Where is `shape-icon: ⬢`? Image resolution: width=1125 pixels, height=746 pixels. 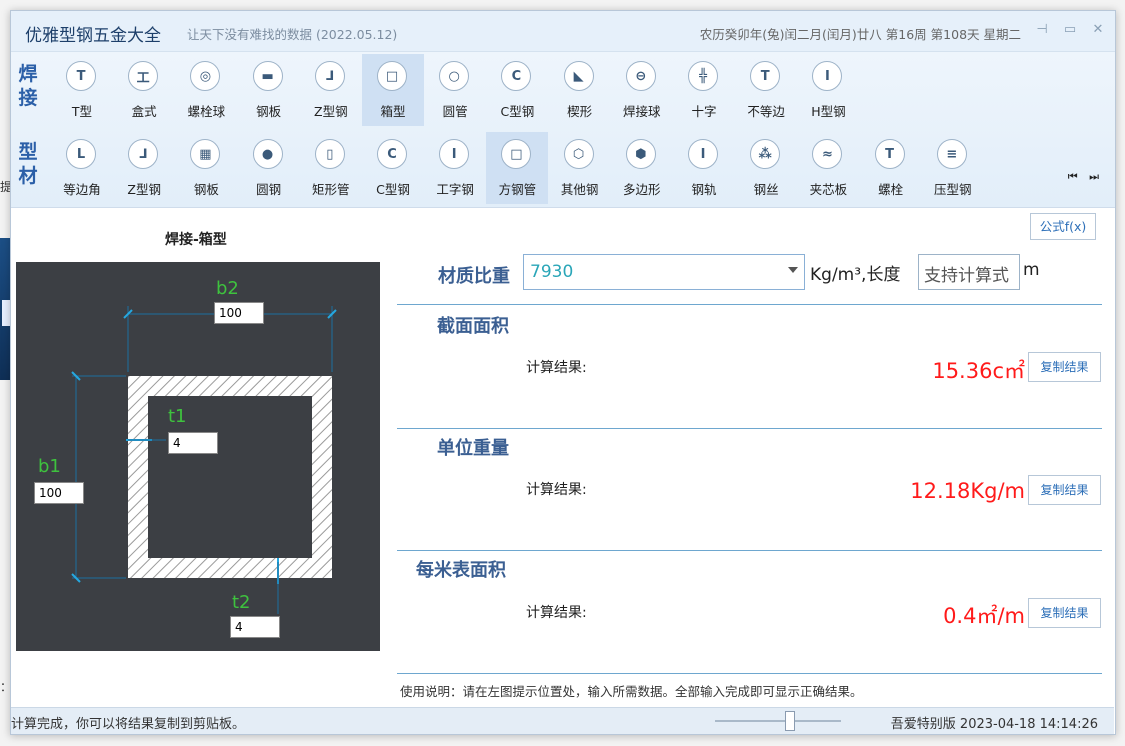 shape-icon: ⬢ is located at coordinates (640, 154).